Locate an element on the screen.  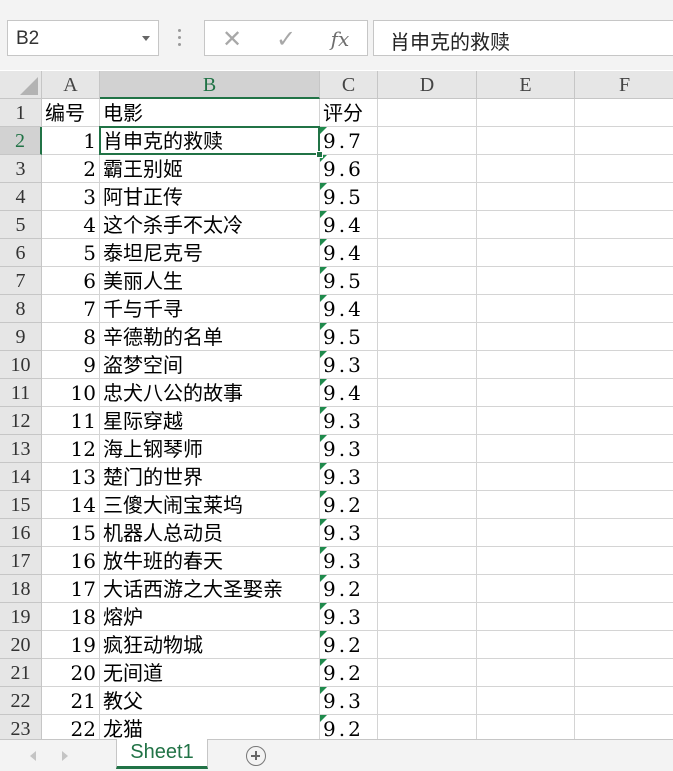
formula-input: 肖申克的救赎 is located at coordinates (523, 38).